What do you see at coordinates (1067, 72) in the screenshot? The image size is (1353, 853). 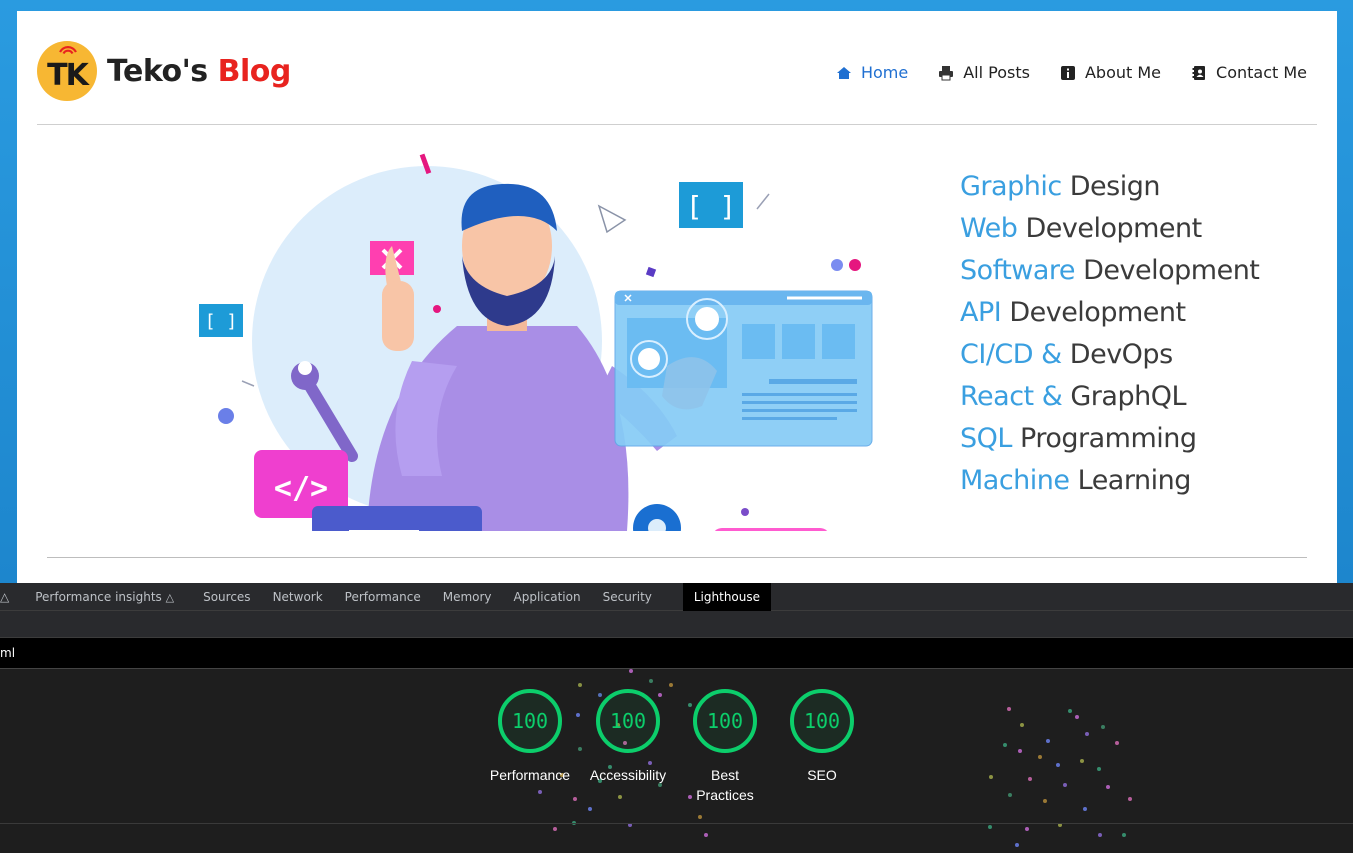 I see `info-icon` at bounding box center [1067, 72].